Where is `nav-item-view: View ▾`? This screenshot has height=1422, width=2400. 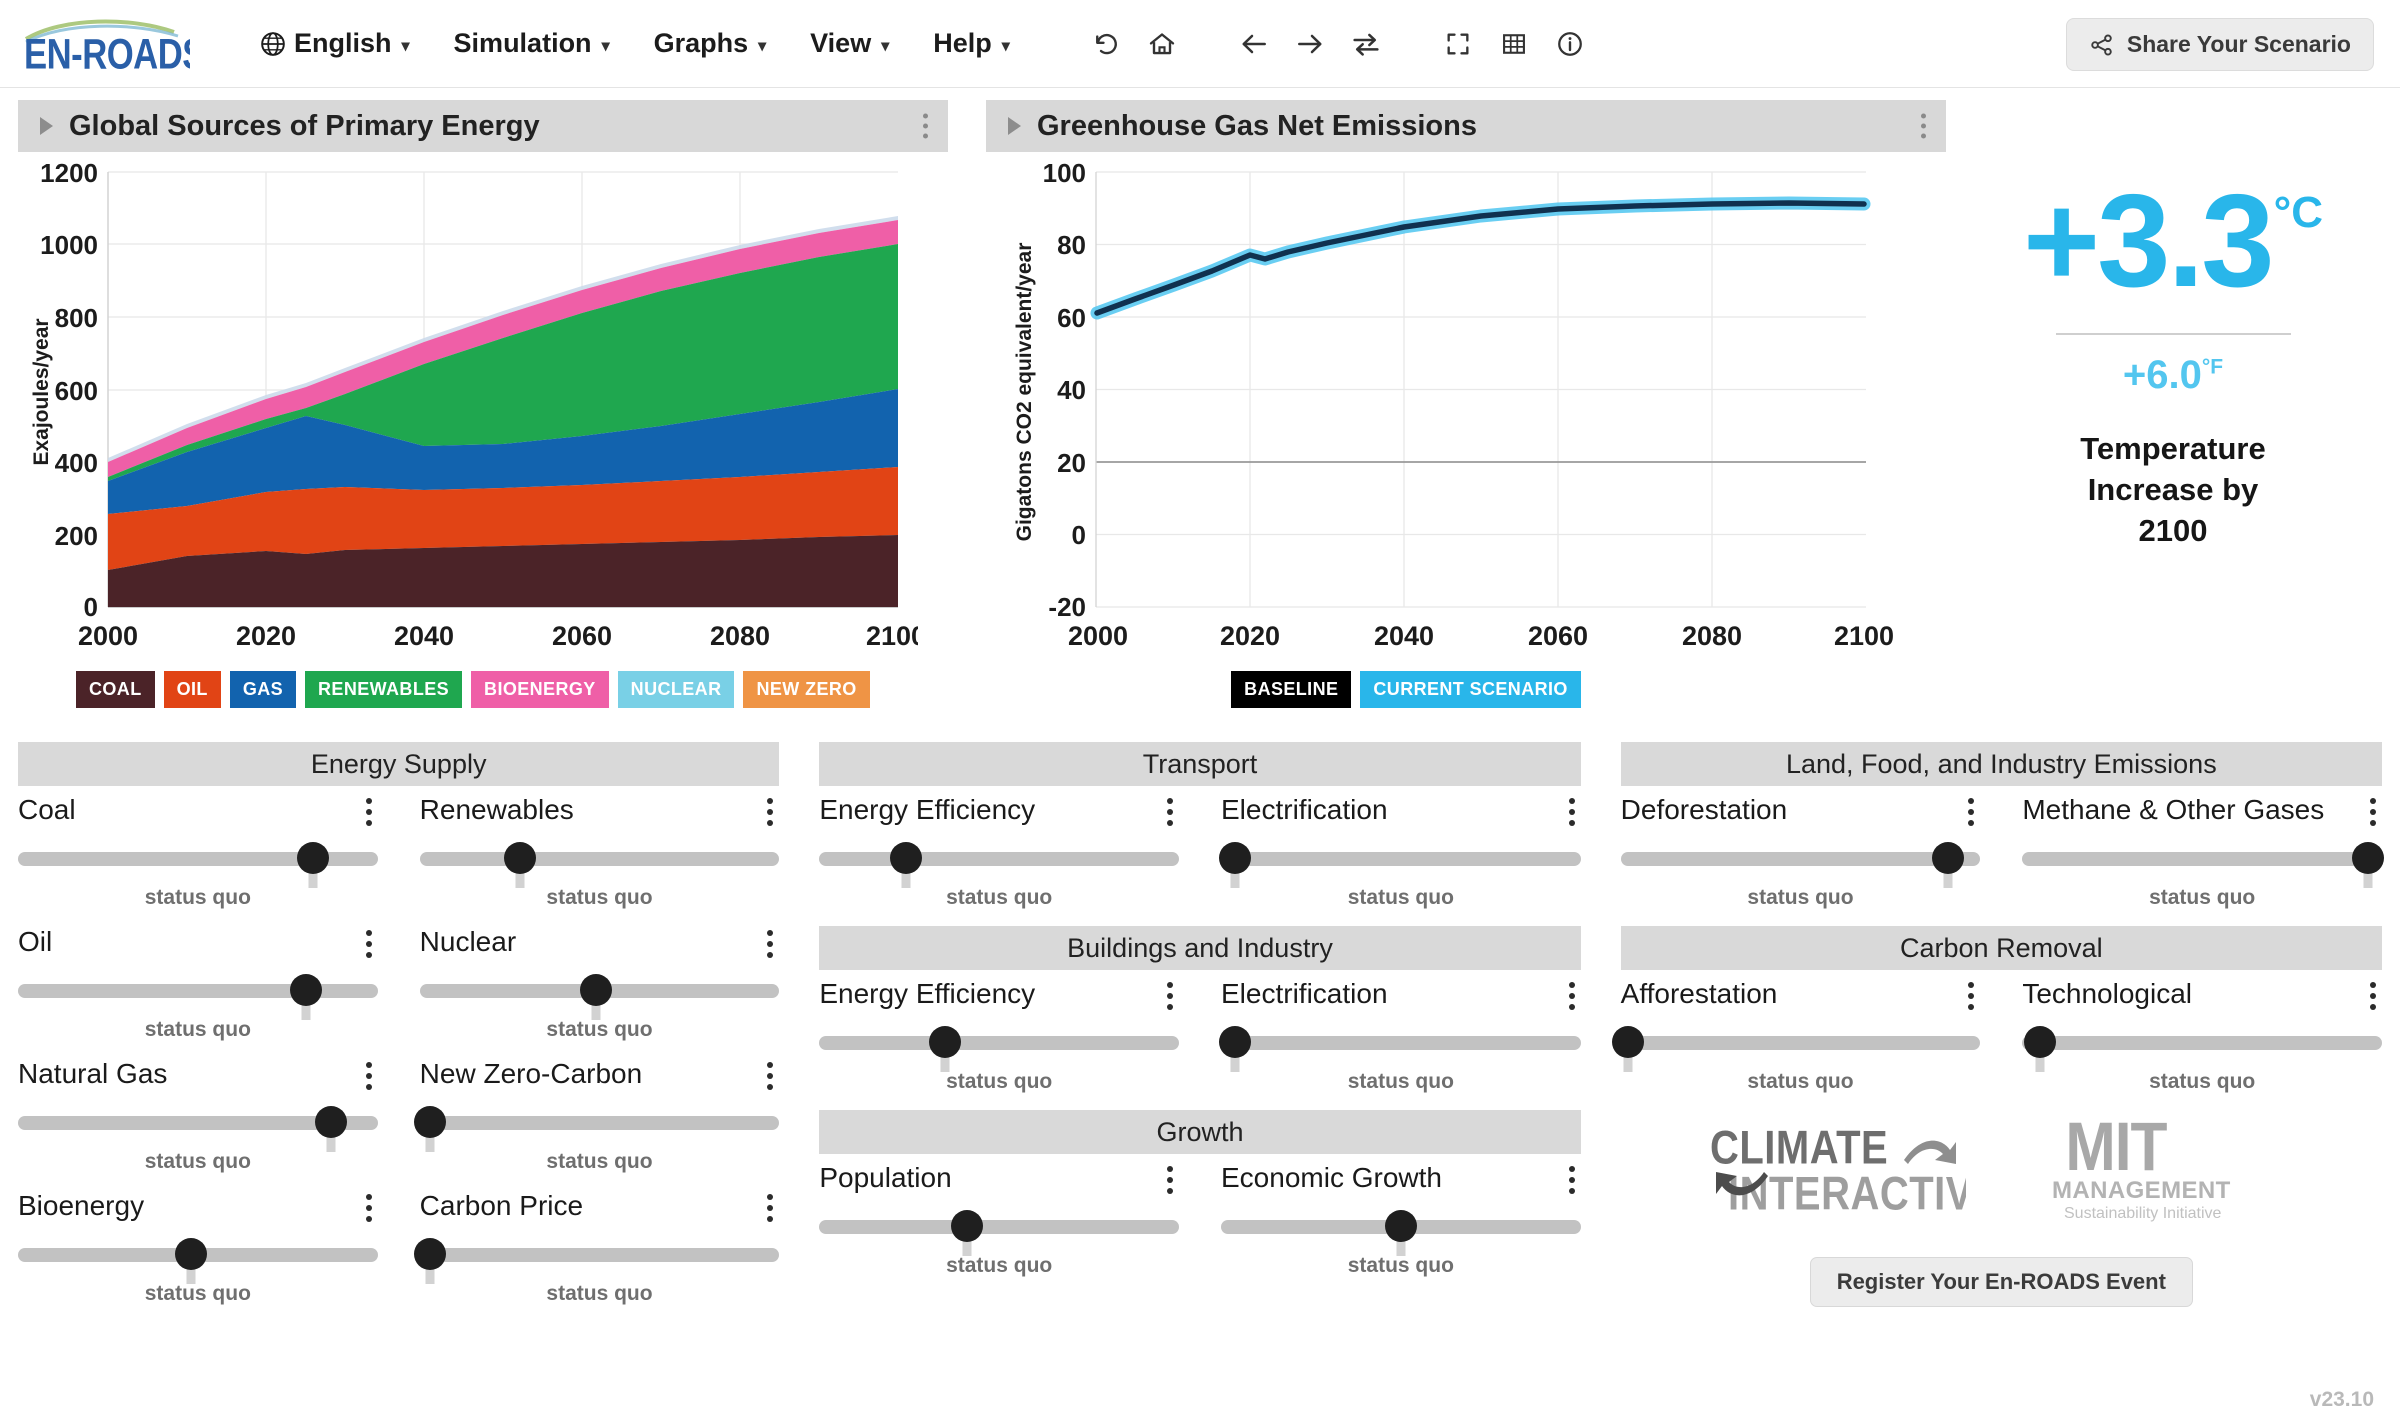 nav-item-view: View ▾ is located at coordinates (849, 43).